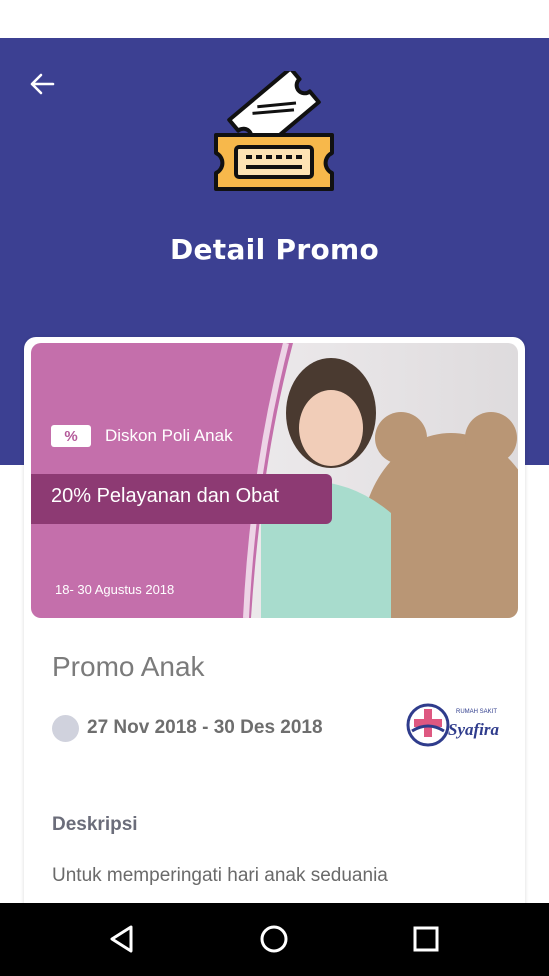  What do you see at coordinates (274, 131) in the screenshot?
I see `ticket-icon` at bounding box center [274, 131].